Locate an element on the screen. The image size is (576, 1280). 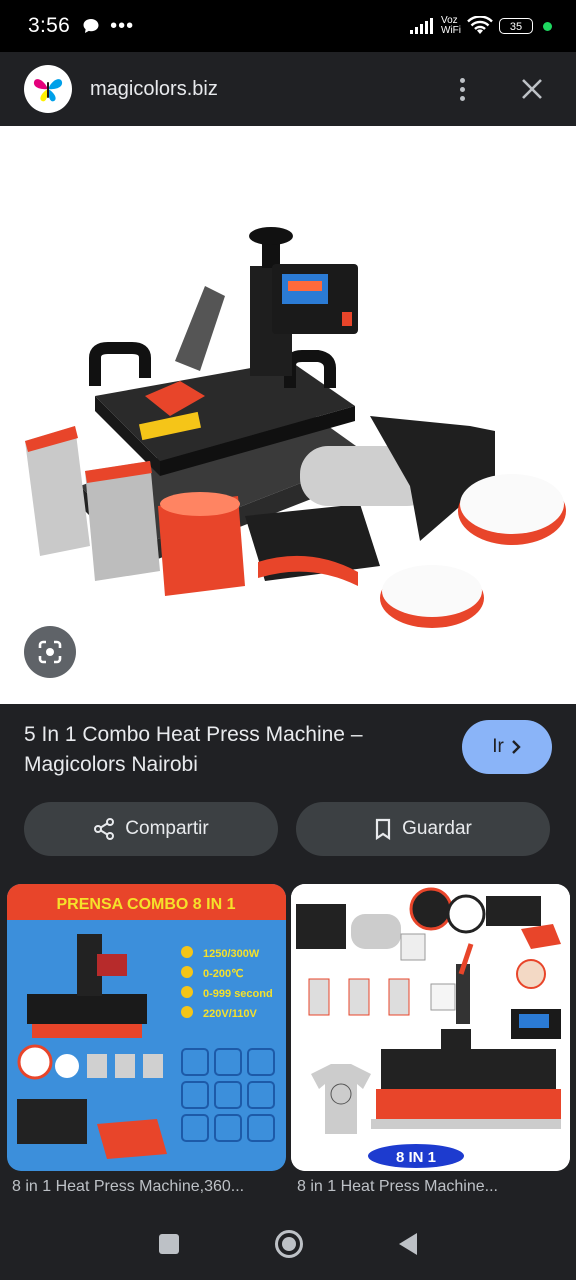
status-bar: 3:56 ••• Voz WiFi 35 is located at coordinates (288, 26).